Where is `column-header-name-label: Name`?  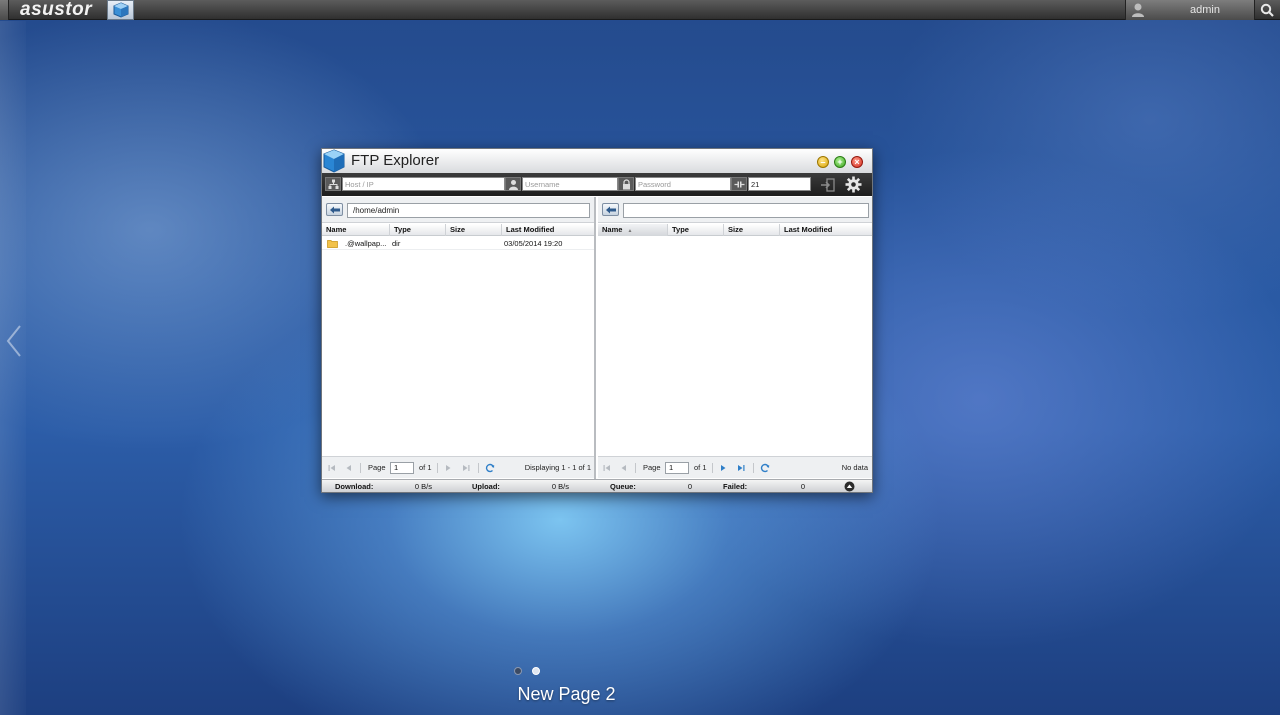 column-header-name-label: Name is located at coordinates (612, 229).